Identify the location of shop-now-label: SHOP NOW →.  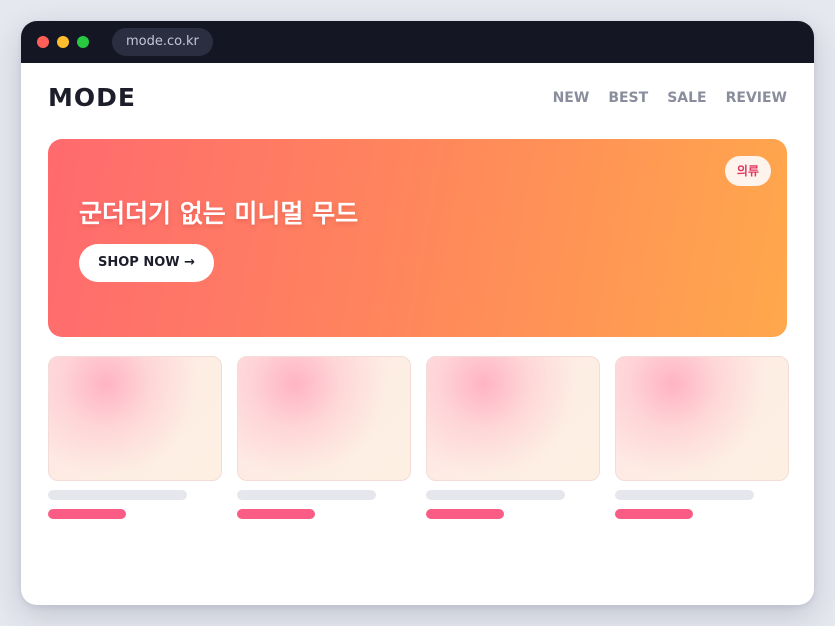
(147, 262).